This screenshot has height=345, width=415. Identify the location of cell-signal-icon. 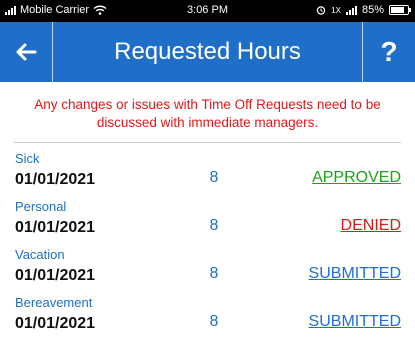
(351, 10).